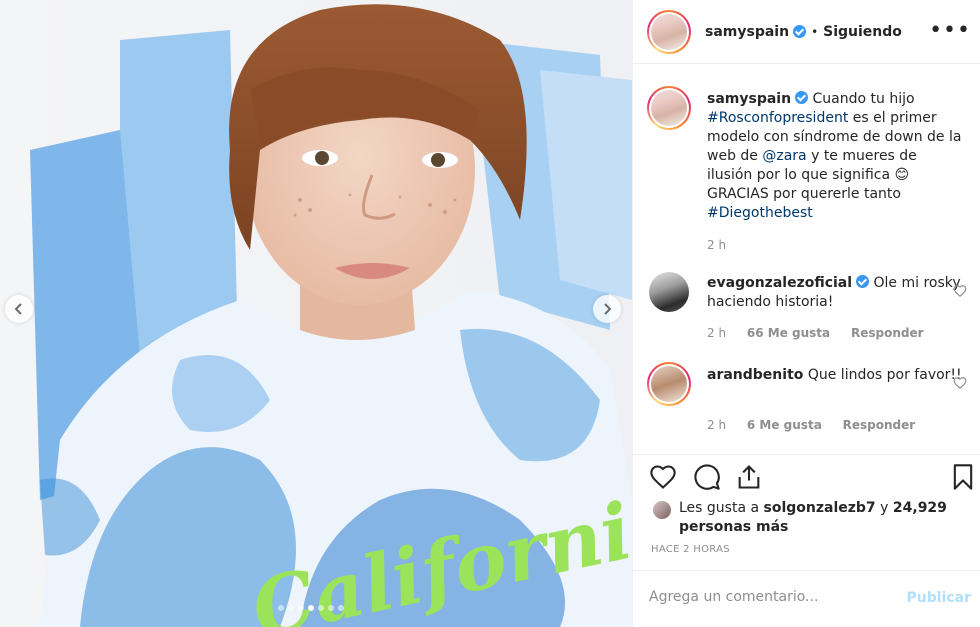 The height and width of the screenshot is (627, 980). I want to click on comment-meta: 2 h 66 Me gusta Responder, so click(824, 333).